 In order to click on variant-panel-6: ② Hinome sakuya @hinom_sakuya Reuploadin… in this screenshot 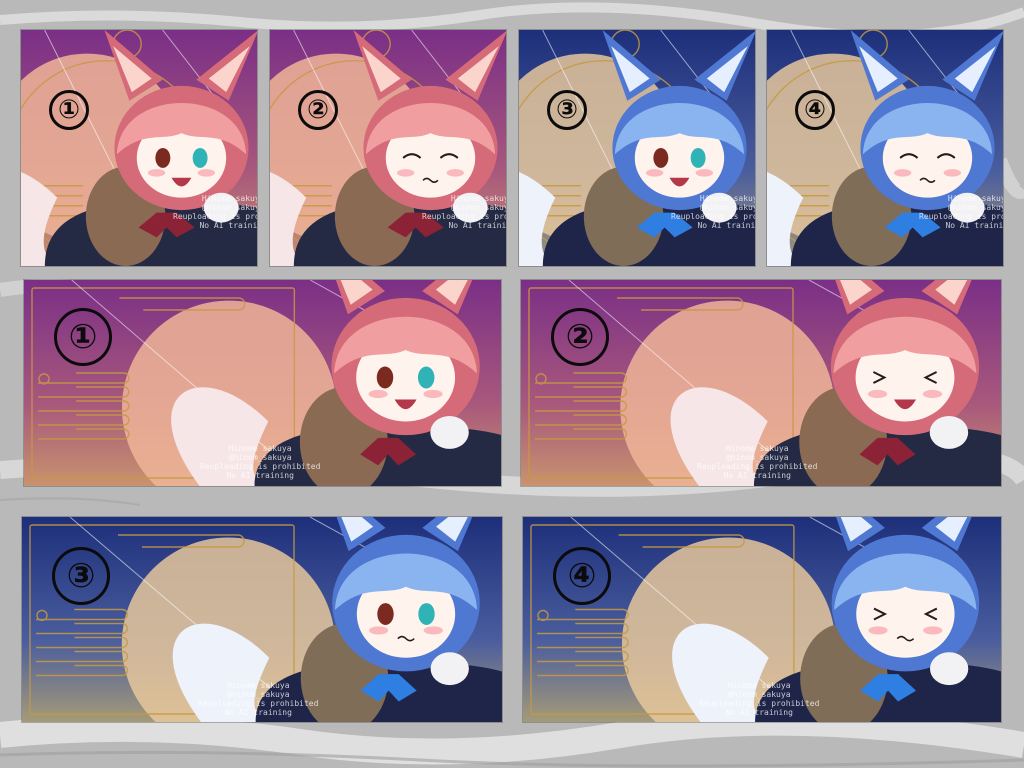, I will do `click(761, 383)`.